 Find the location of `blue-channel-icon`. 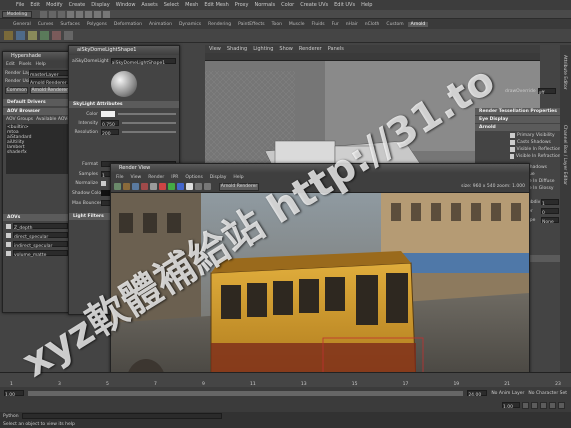

blue-channel-icon is located at coordinates (180, 186).